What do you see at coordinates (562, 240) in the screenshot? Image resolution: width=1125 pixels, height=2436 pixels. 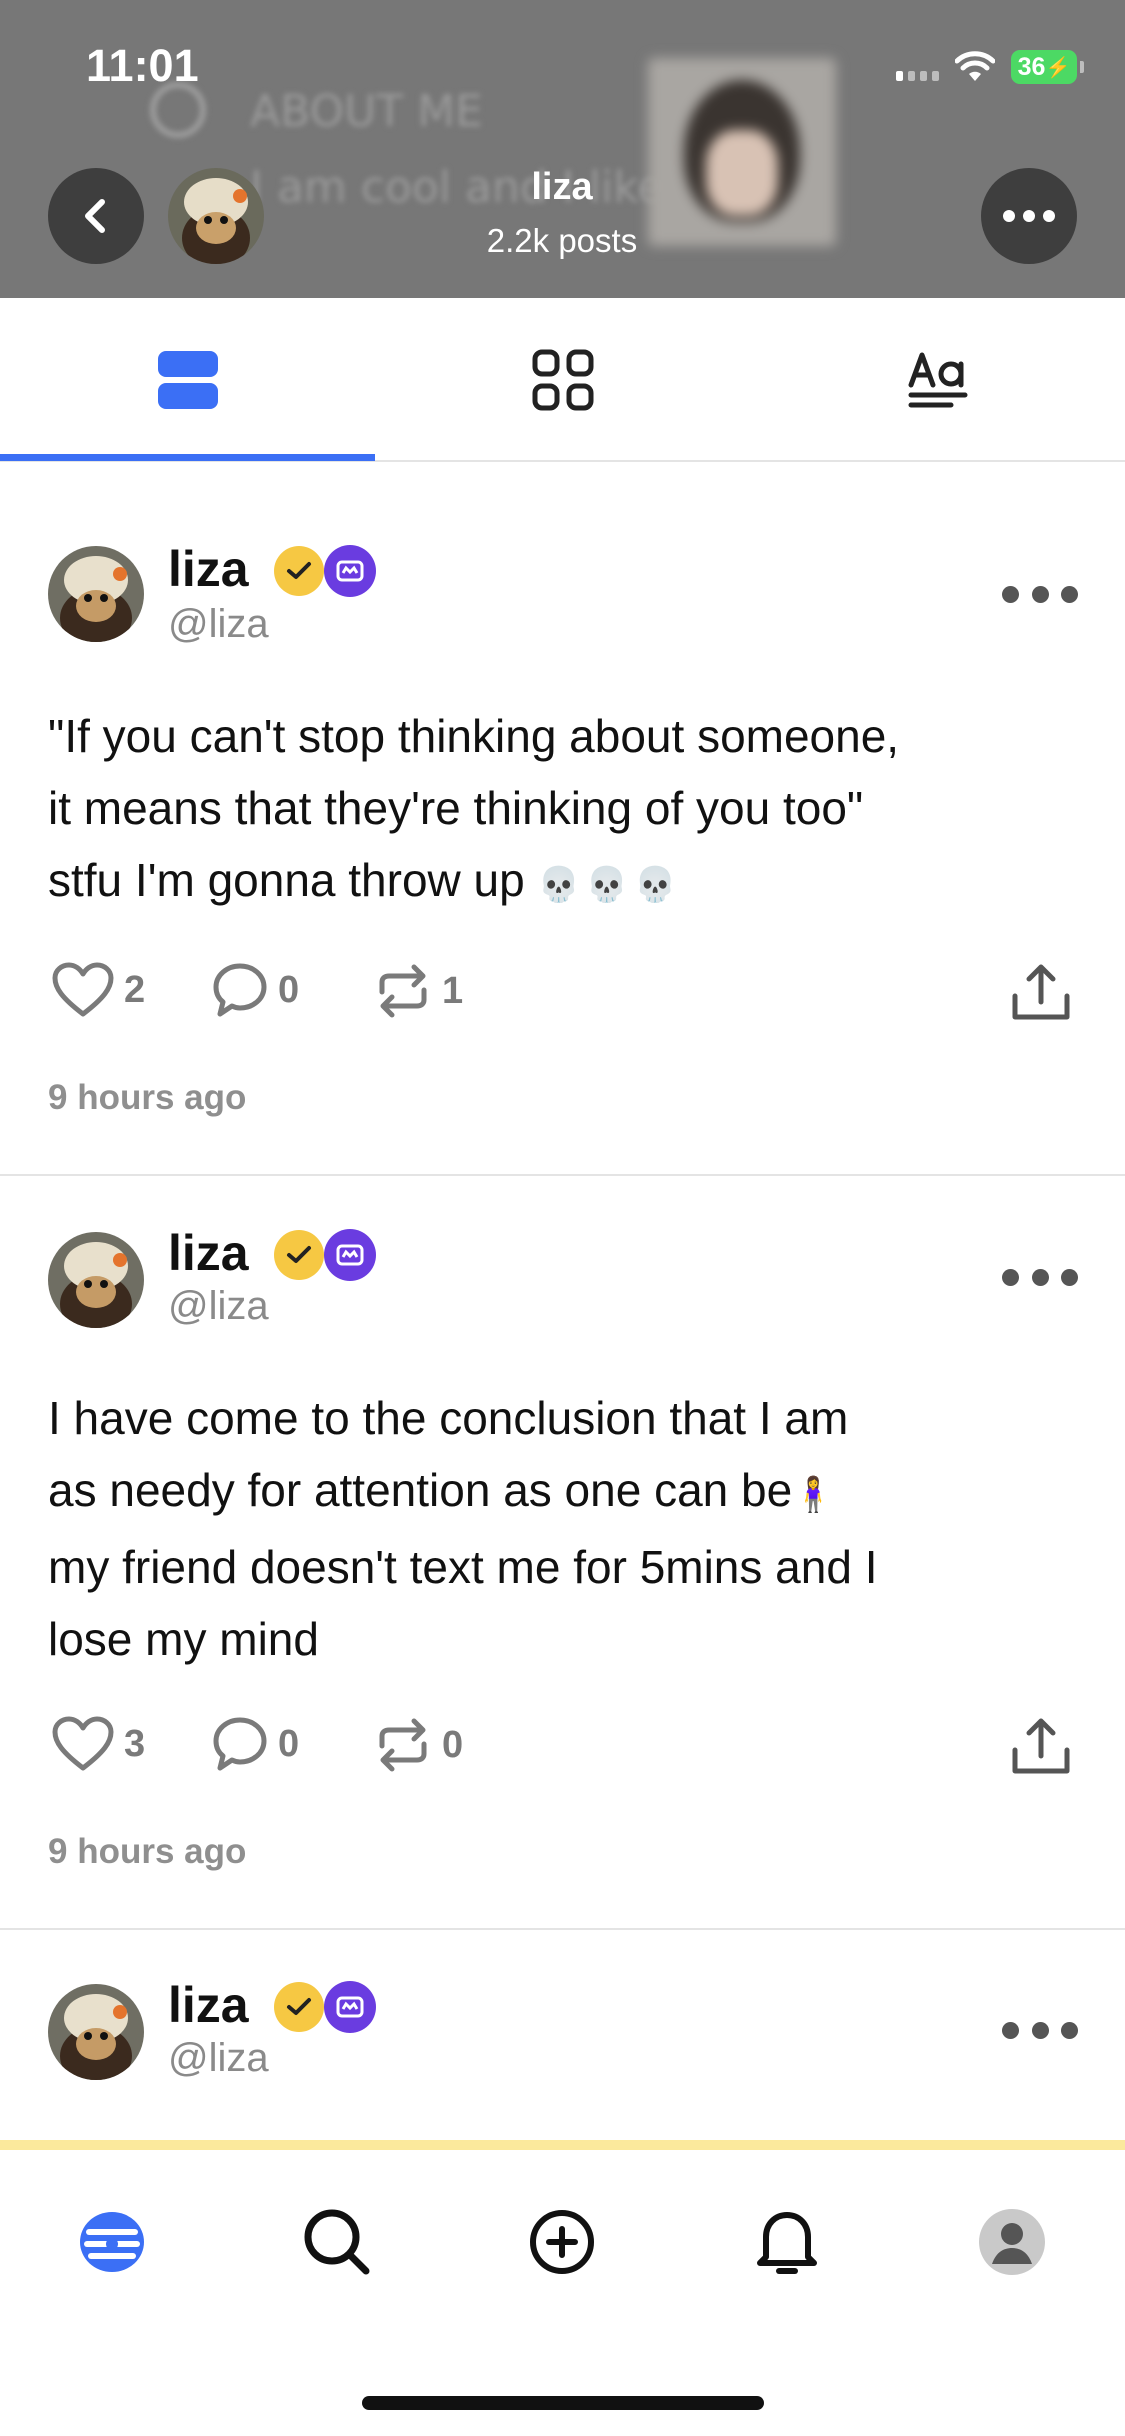 I see `header-posts-count: 2.2k posts` at bounding box center [562, 240].